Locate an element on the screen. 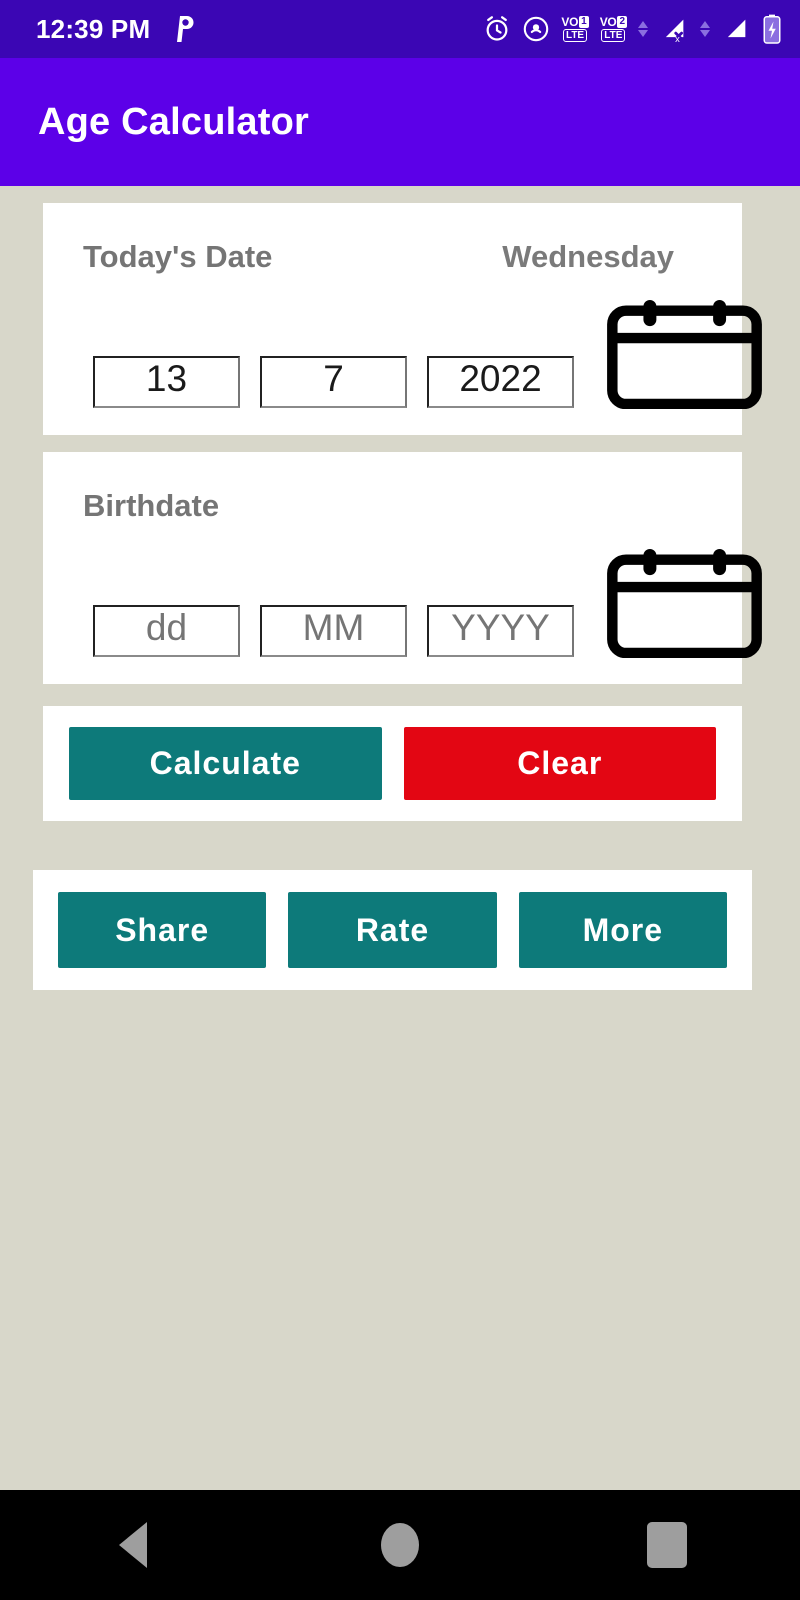  volte-sim1-network: LTE is located at coordinates (575, 35).